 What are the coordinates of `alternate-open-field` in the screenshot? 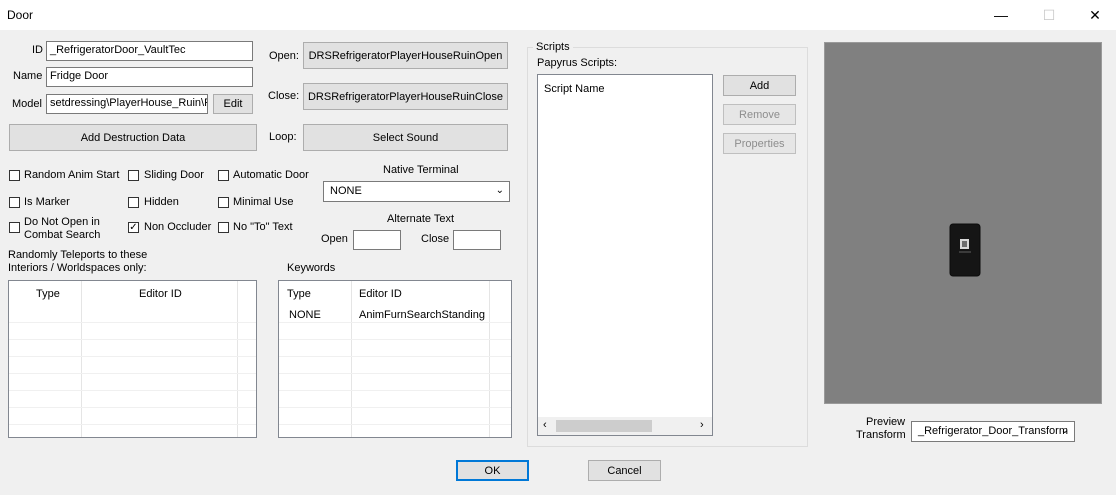 It's located at (377, 240).